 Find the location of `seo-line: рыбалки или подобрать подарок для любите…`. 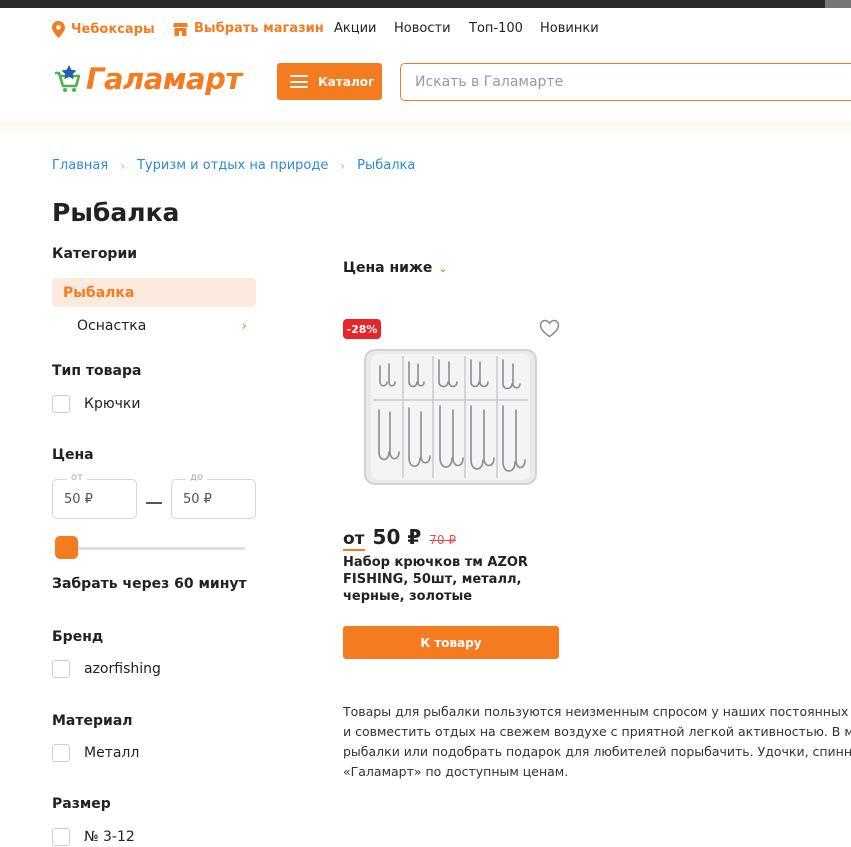

seo-line: рыбалки или подобрать подарок для любите… is located at coordinates (597, 751).